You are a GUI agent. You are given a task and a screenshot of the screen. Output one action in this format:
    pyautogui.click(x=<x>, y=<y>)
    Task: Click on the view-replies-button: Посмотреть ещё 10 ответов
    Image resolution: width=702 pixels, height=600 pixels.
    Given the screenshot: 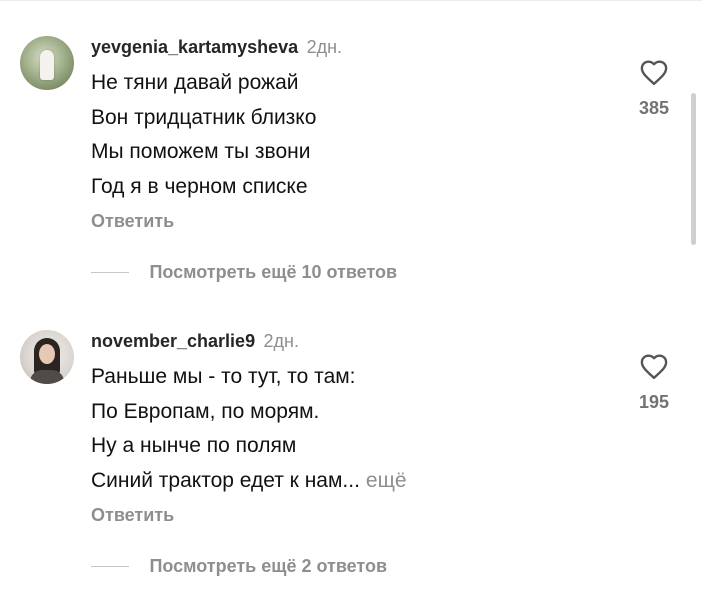 What is the action you would take?
    pyautogui.click(x=244, y=272)
    